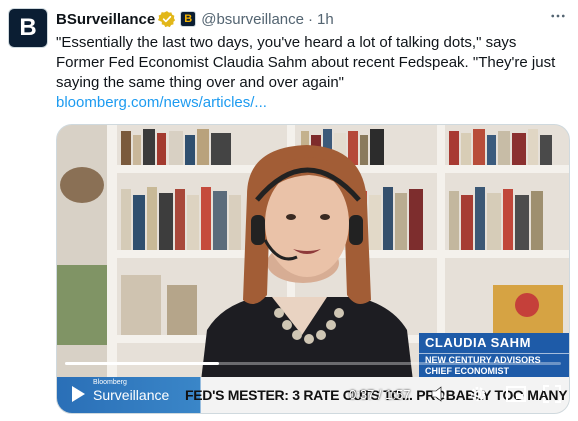  I want to click on avatar-letter: B, so click(28, 27).